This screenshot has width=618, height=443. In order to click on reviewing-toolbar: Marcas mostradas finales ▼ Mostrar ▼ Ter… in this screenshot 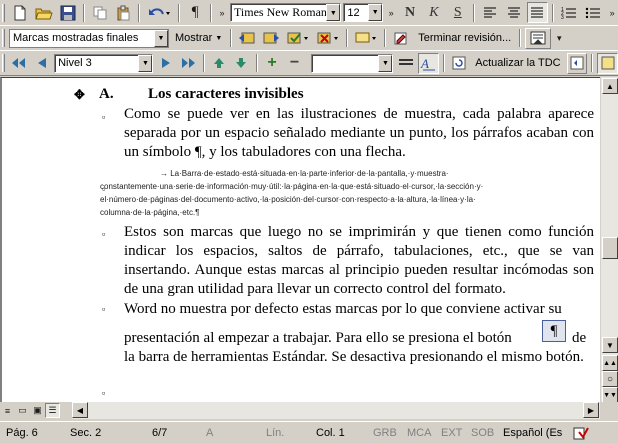, I will do `click(309, 38)`.